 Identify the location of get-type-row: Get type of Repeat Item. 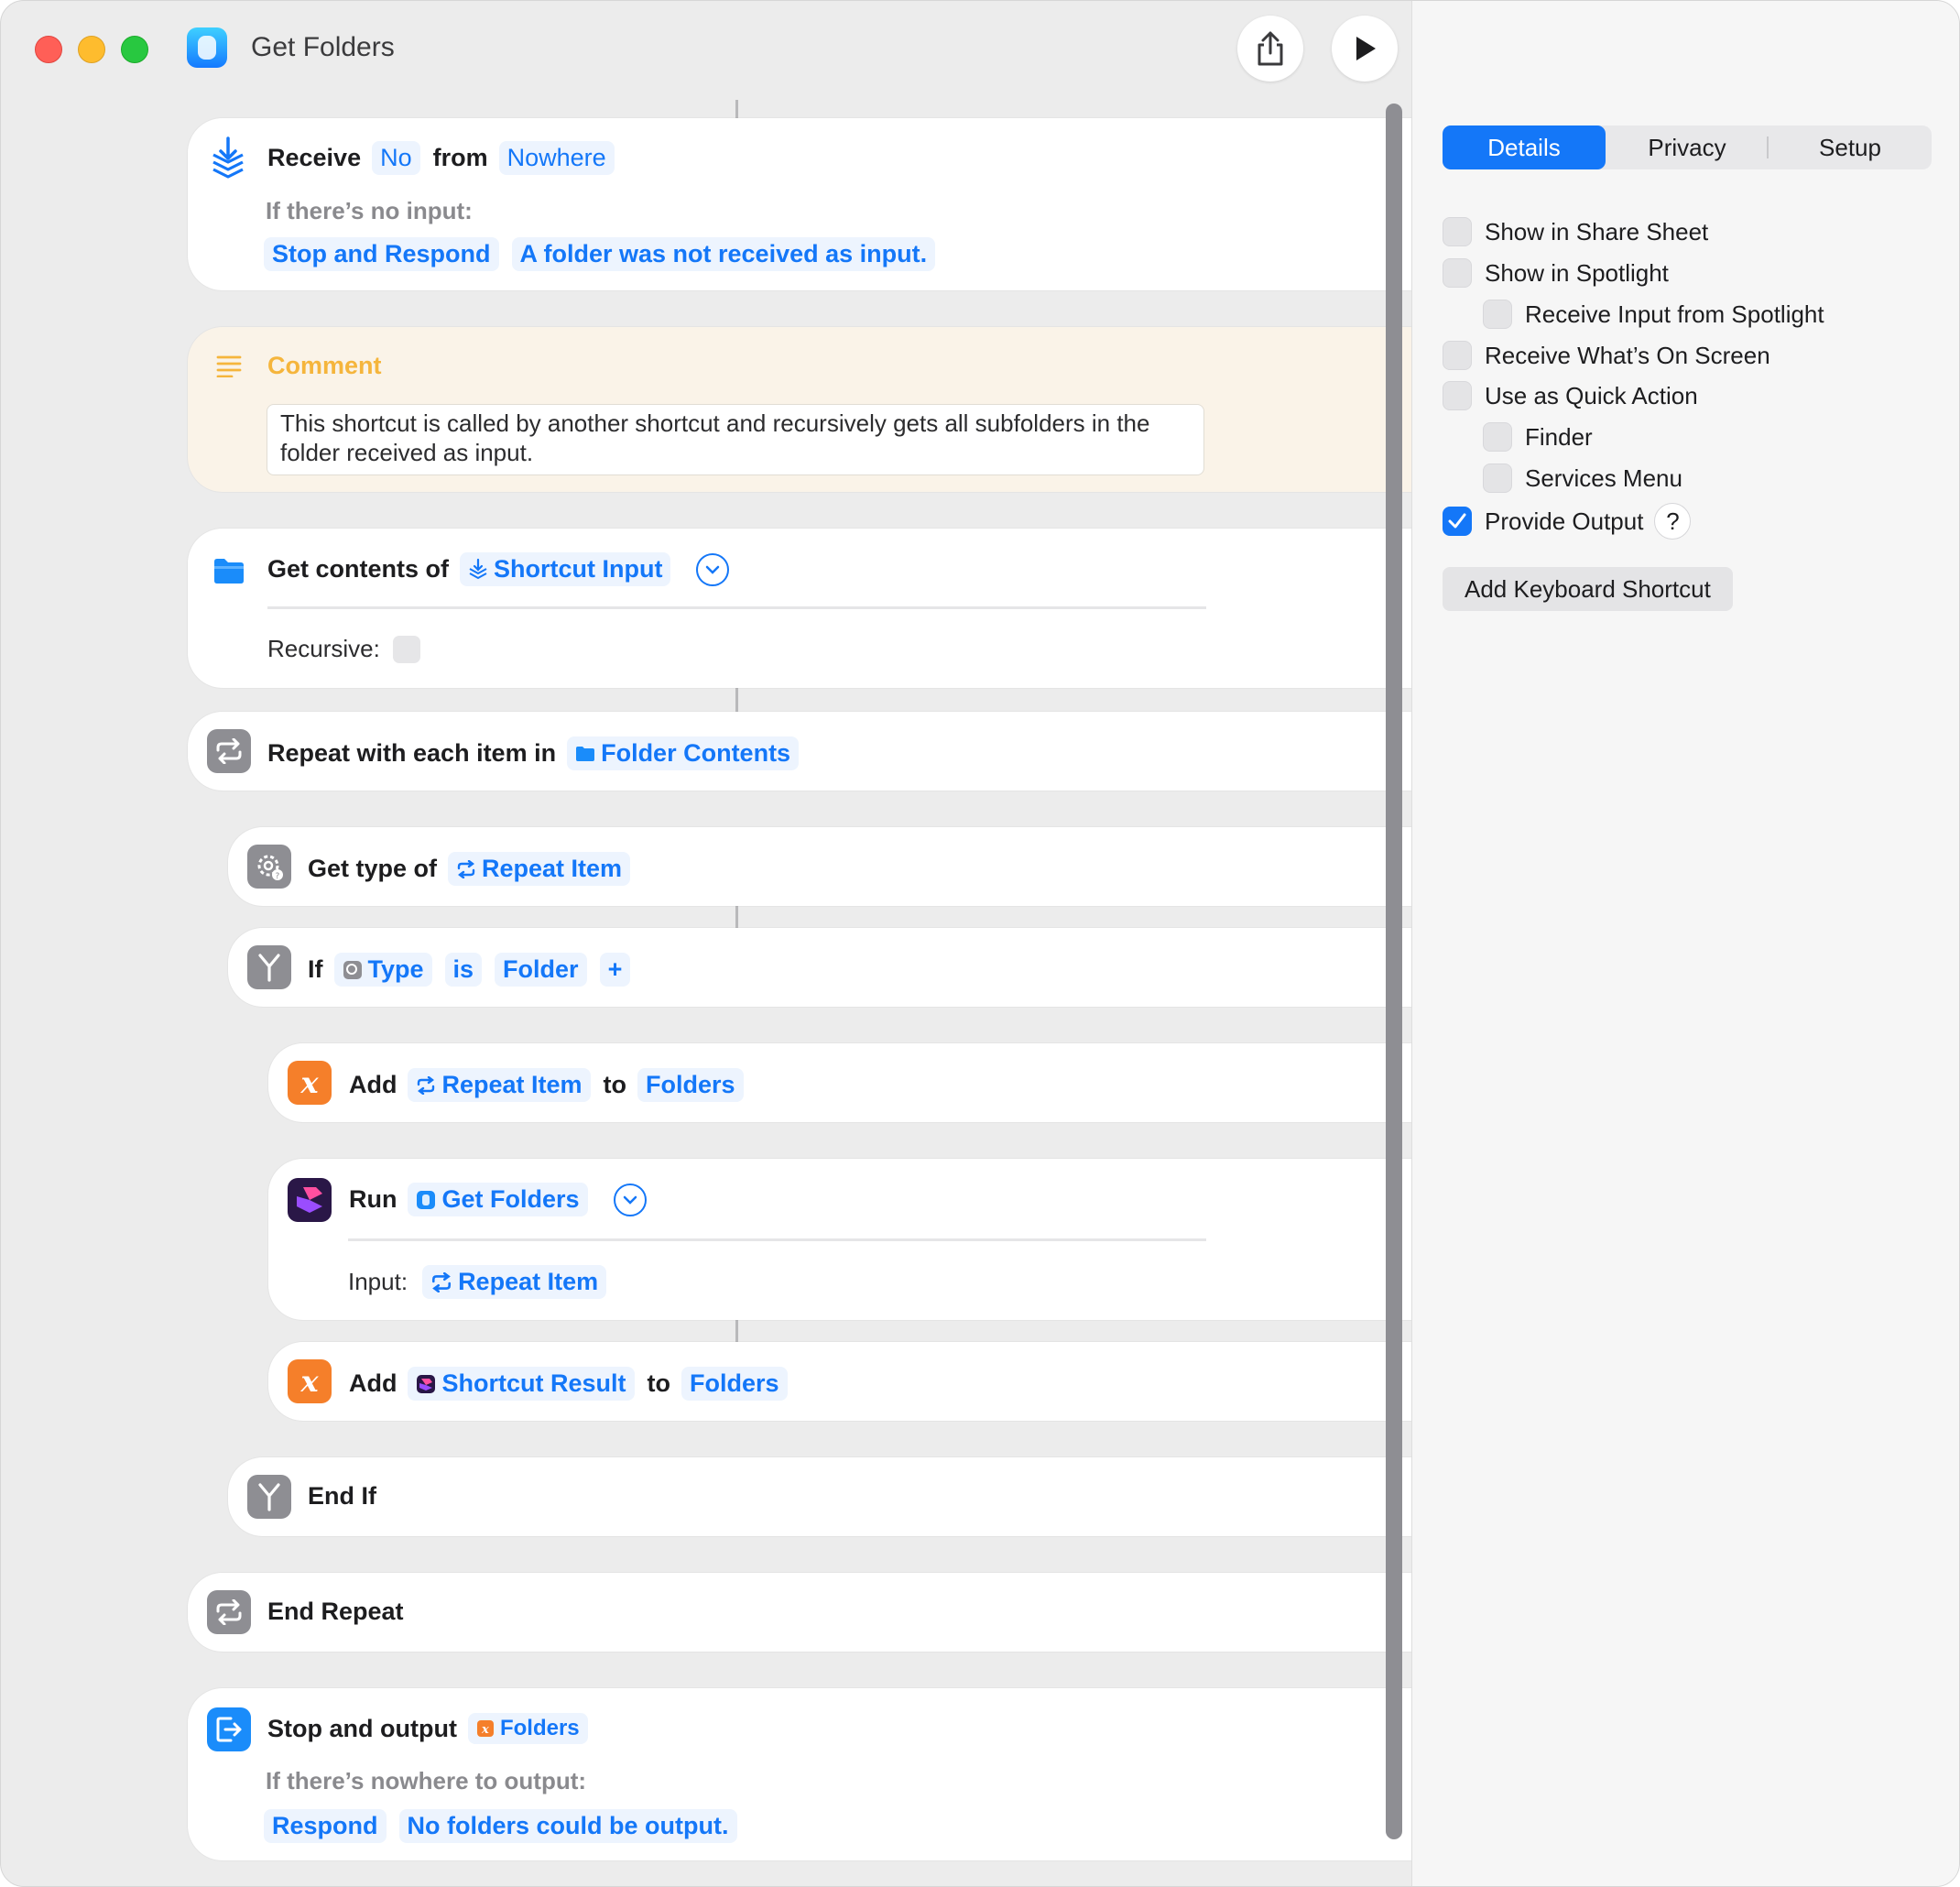
(475, 869).